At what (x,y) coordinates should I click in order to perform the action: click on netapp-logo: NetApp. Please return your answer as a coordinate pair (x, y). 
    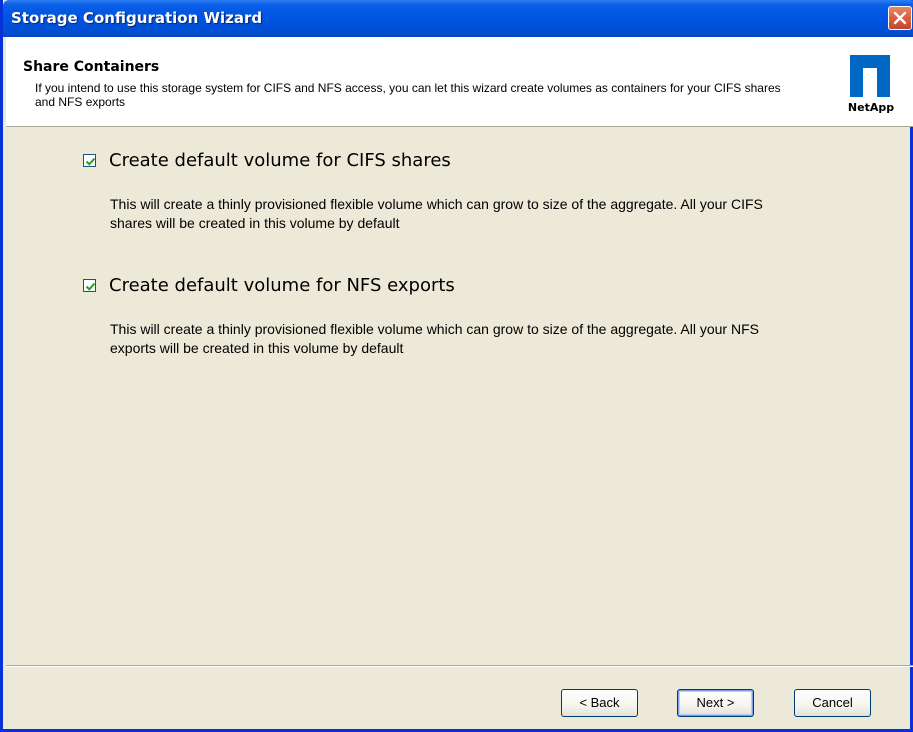
    Looking at the image, I should click on (871, 85).